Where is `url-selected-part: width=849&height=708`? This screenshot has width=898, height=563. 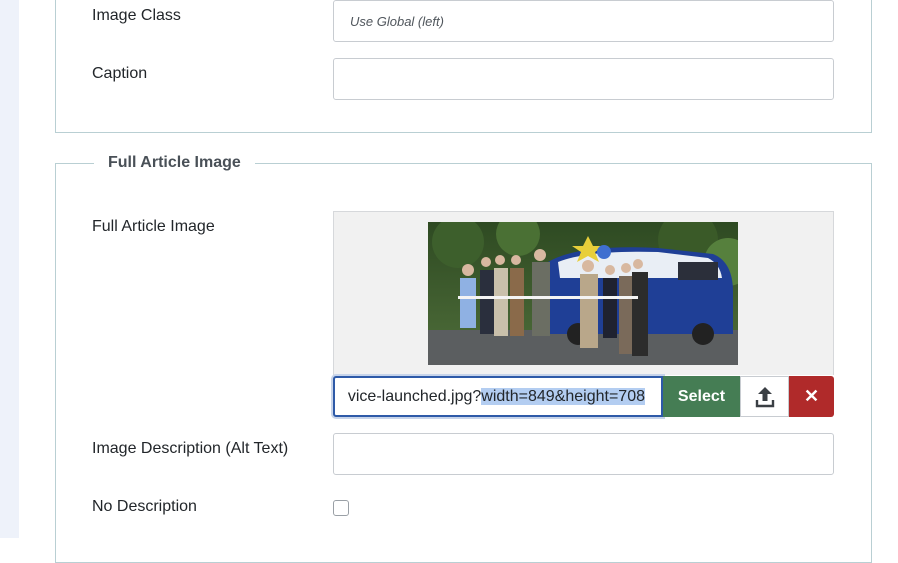
url-selected-part: width=849&height=708 is located at coordinates (563, 396).